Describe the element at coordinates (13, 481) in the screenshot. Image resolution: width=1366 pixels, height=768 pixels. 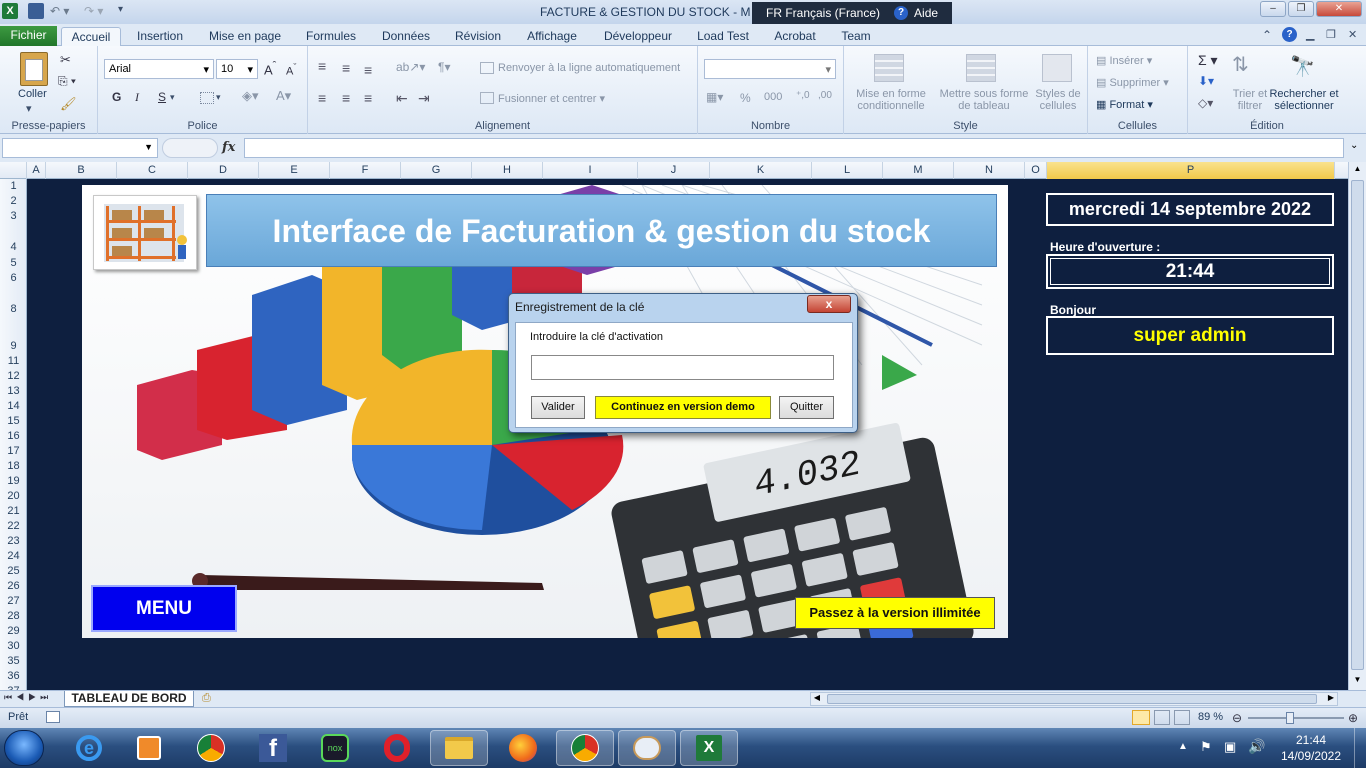
I see `row-header: 19` at that location.